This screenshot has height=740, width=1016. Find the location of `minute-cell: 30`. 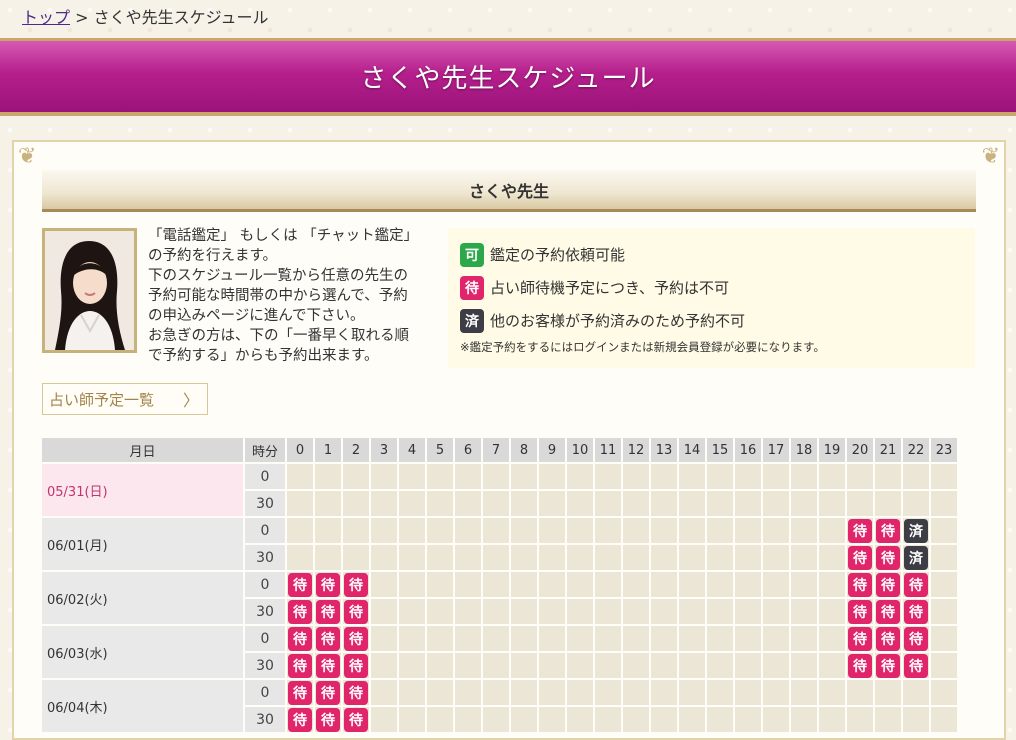

minute-cell: 30 is located at coordinates (265, 557).